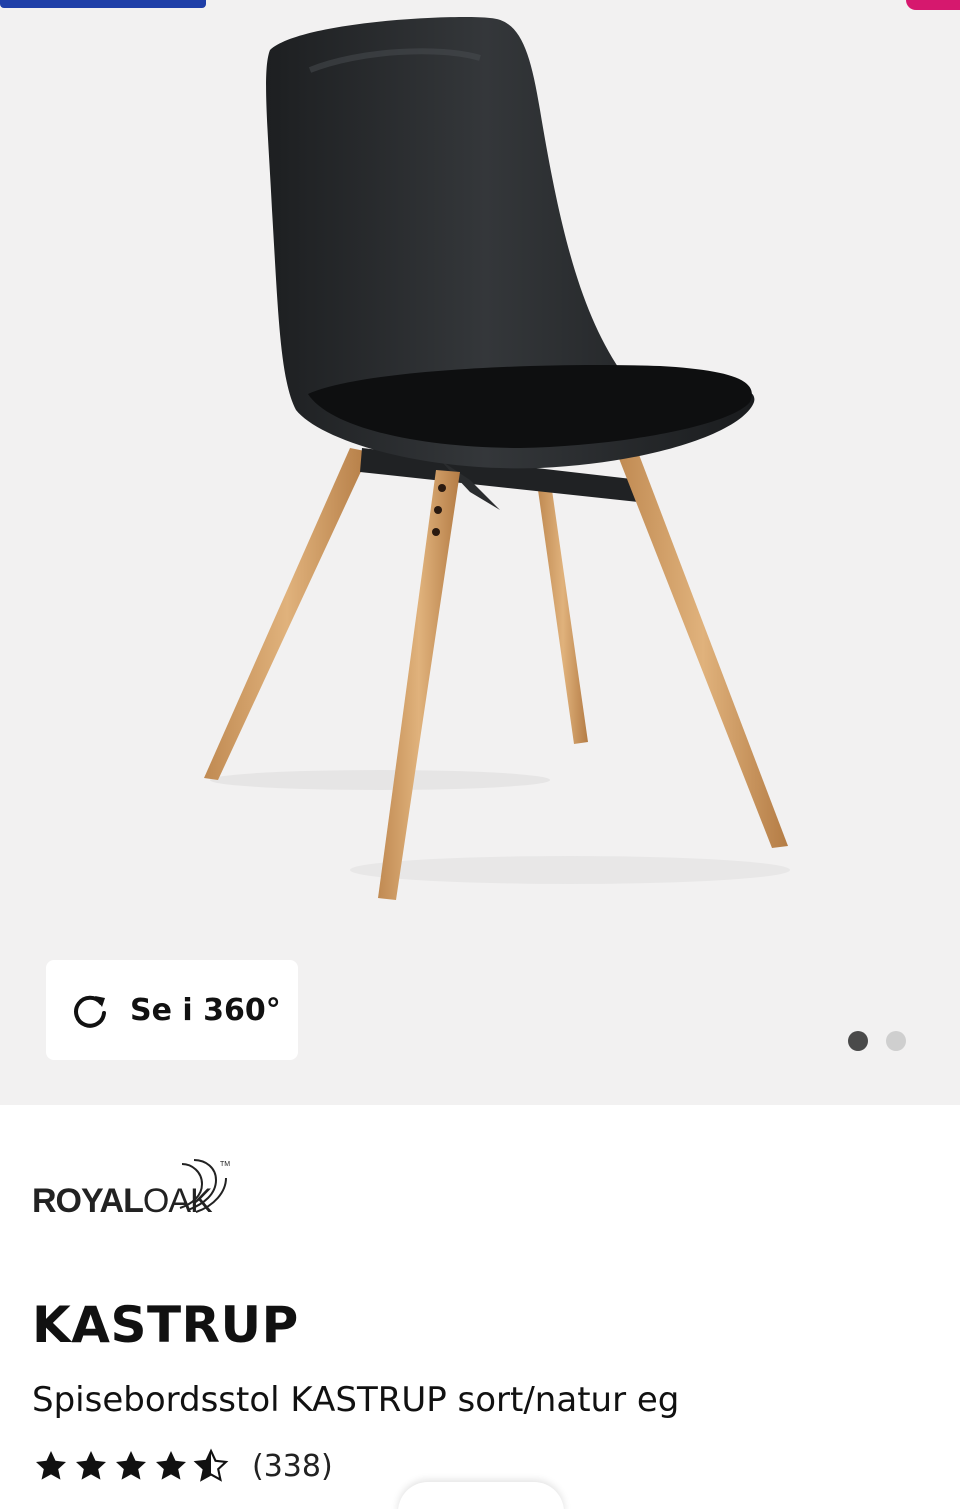 This screenshot has width=960, height=1509. Describe the element at coordinates (204, 1186) in the screenshot. I see `brand-swoosh-icon: TM` at that location.